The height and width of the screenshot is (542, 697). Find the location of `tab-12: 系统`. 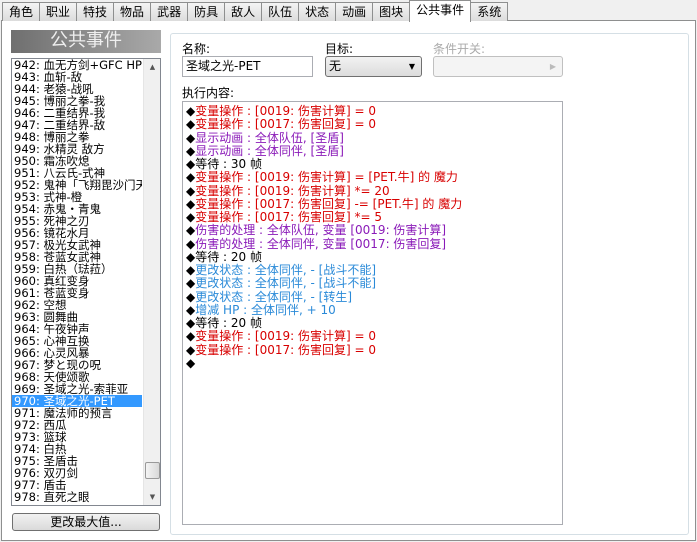

tab-12: 系统 is located at coordinates (489, 11).